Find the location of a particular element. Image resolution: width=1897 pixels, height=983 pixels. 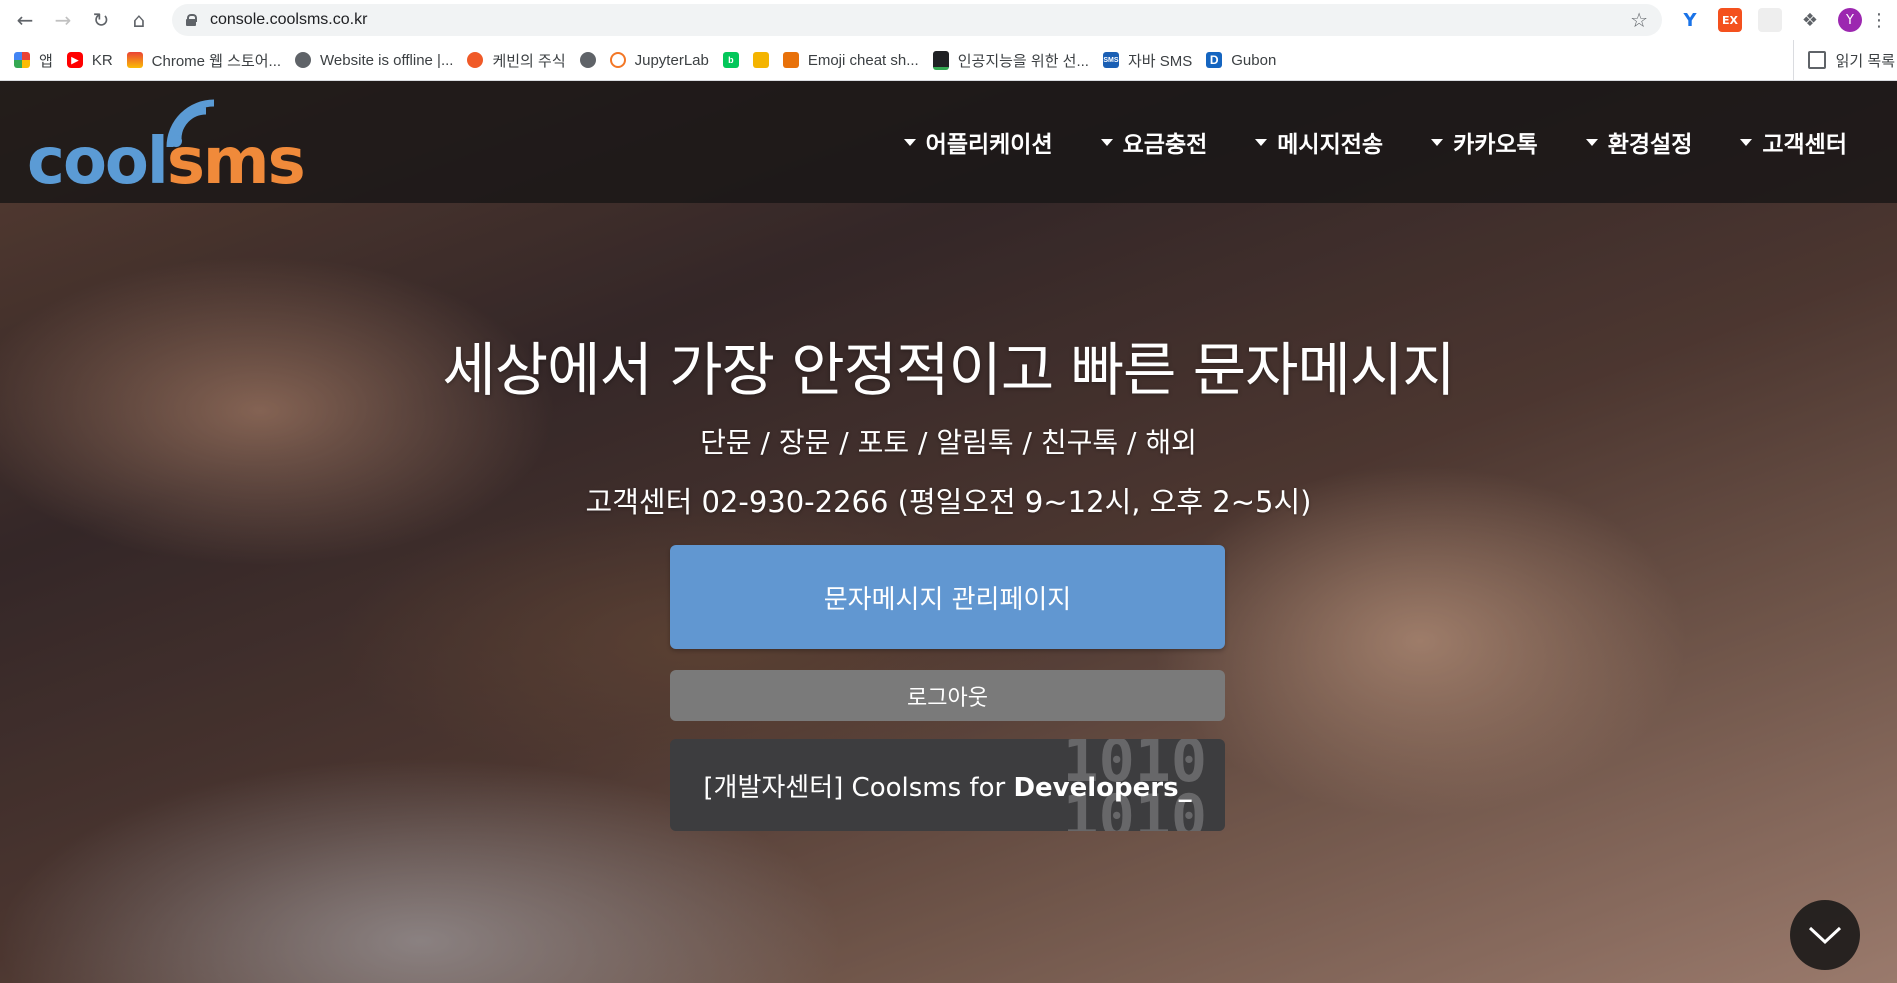

home-icon: ⌂ is located at coordinates (139, 20).